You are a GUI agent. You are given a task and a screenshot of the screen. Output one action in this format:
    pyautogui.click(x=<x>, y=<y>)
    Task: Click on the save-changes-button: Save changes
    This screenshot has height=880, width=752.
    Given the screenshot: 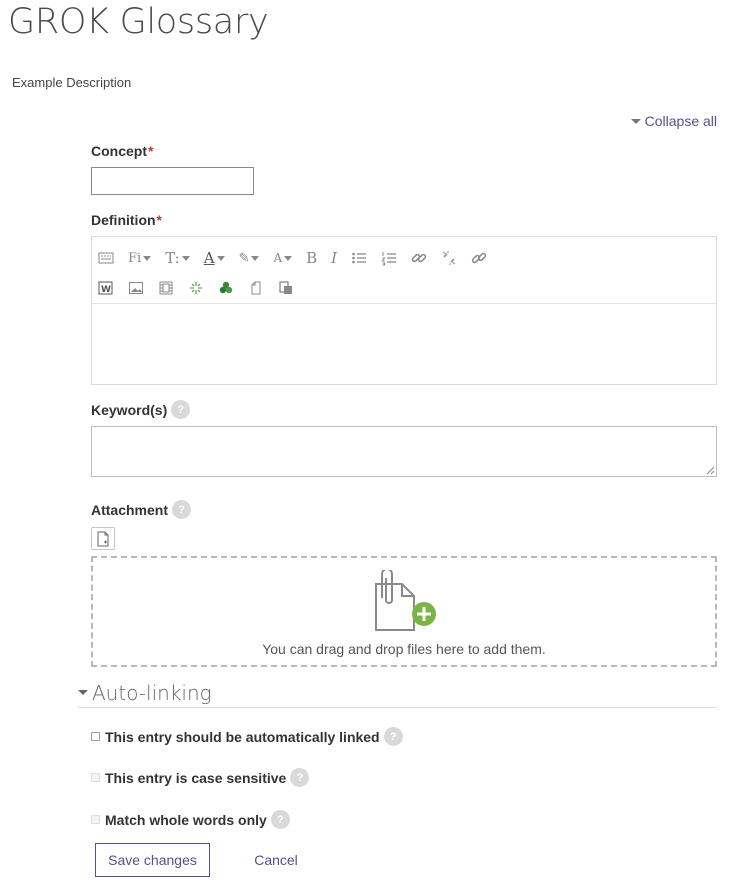 What is the action you would take?
    pyautogui.click(x=152, y=860)
    